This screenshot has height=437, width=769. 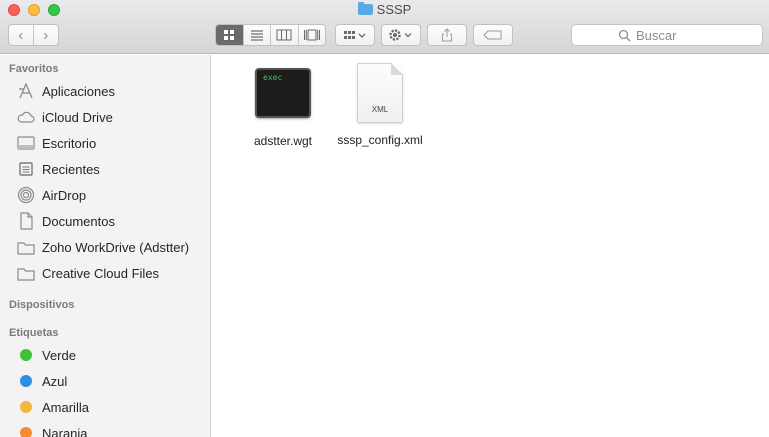 I want to click on terminal-exec-icon: exec, so click(x=283, y=93).